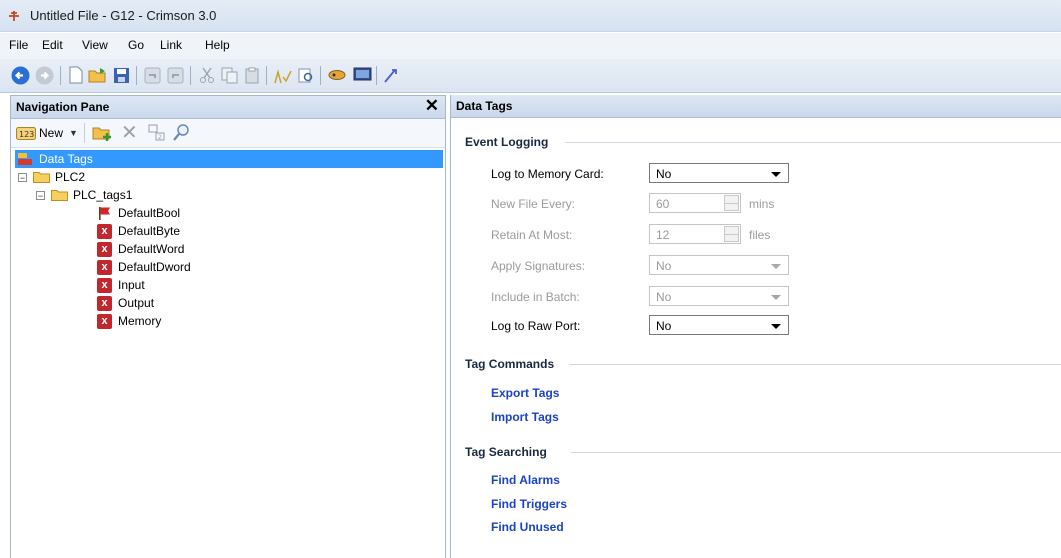  Describe the element at coordinates (51, 133) in the screenshot. I see `new-button-label: New` at that location.